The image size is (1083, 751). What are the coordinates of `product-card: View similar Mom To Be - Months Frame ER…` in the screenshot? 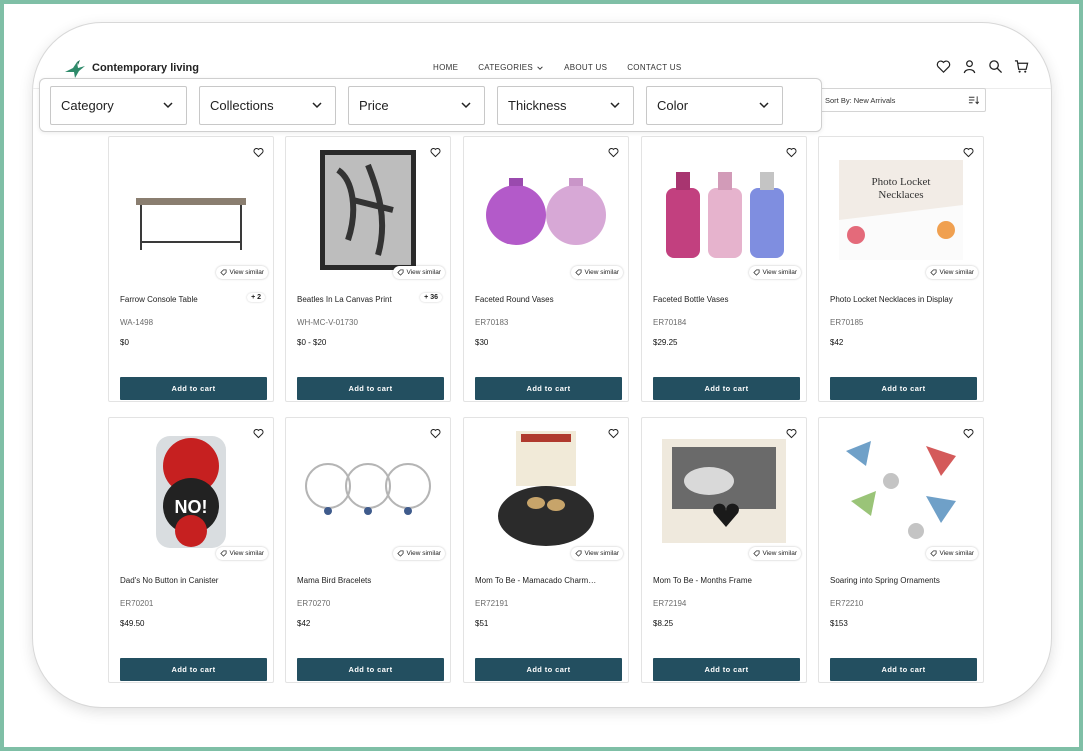 It's located at (724, 550).